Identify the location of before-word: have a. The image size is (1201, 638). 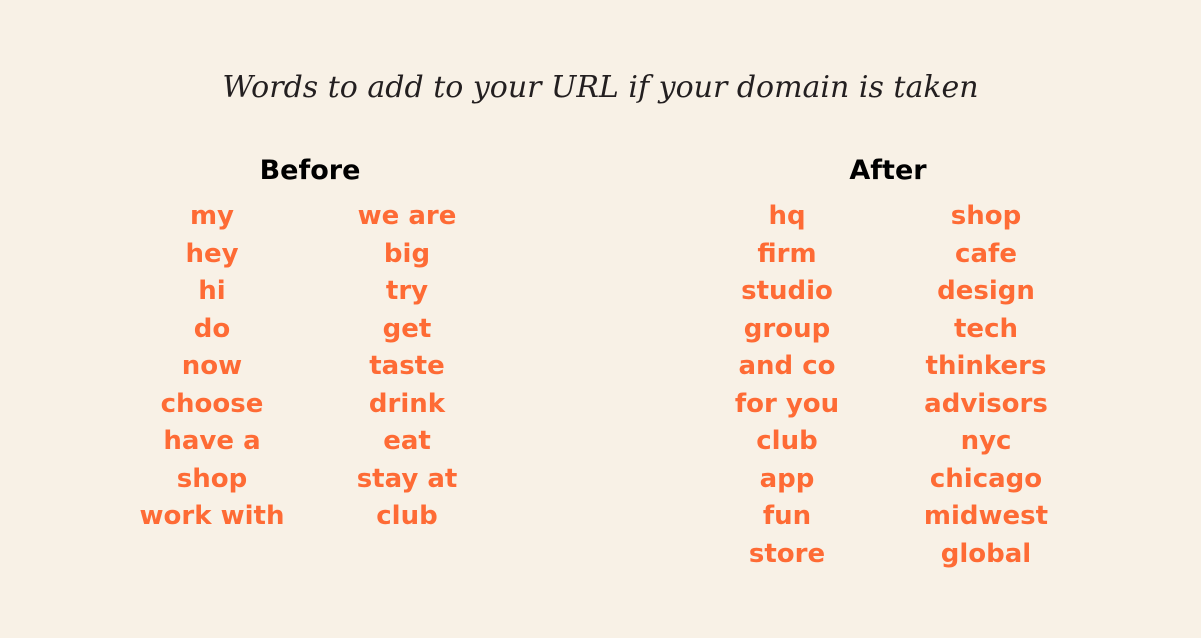
(212, 441).